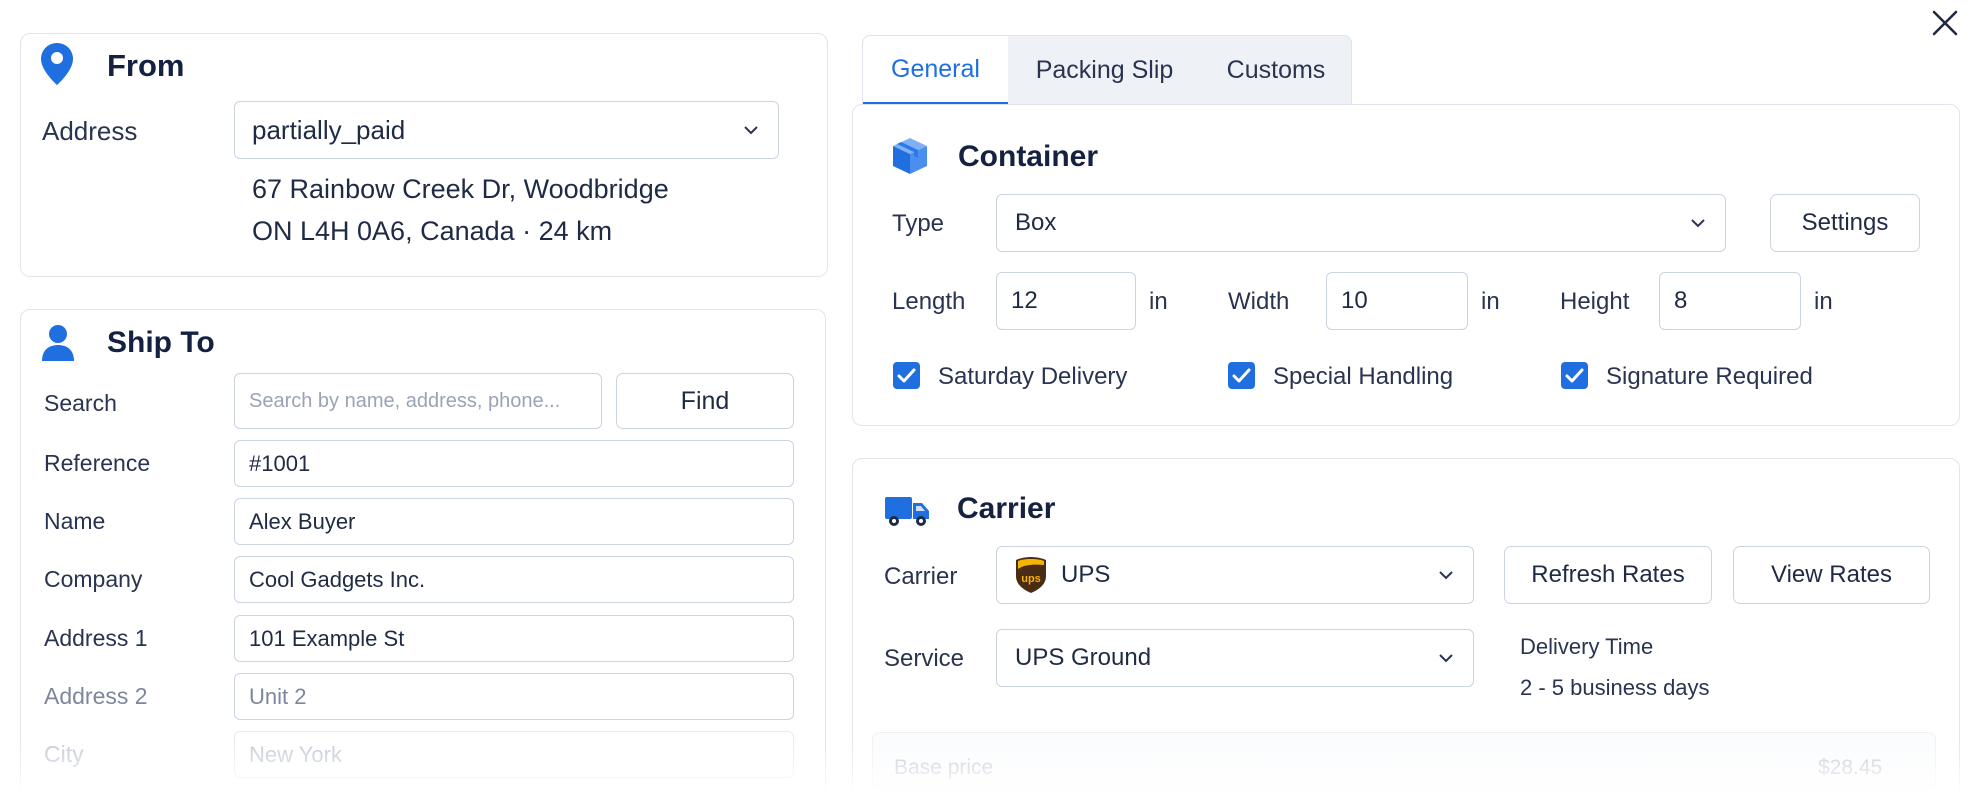 Image resolution: width=1986 pixels, height=792 pixels. Describe the element at coordinates (929, 301) in the screenshot. I see `length-label: Length` at that location.